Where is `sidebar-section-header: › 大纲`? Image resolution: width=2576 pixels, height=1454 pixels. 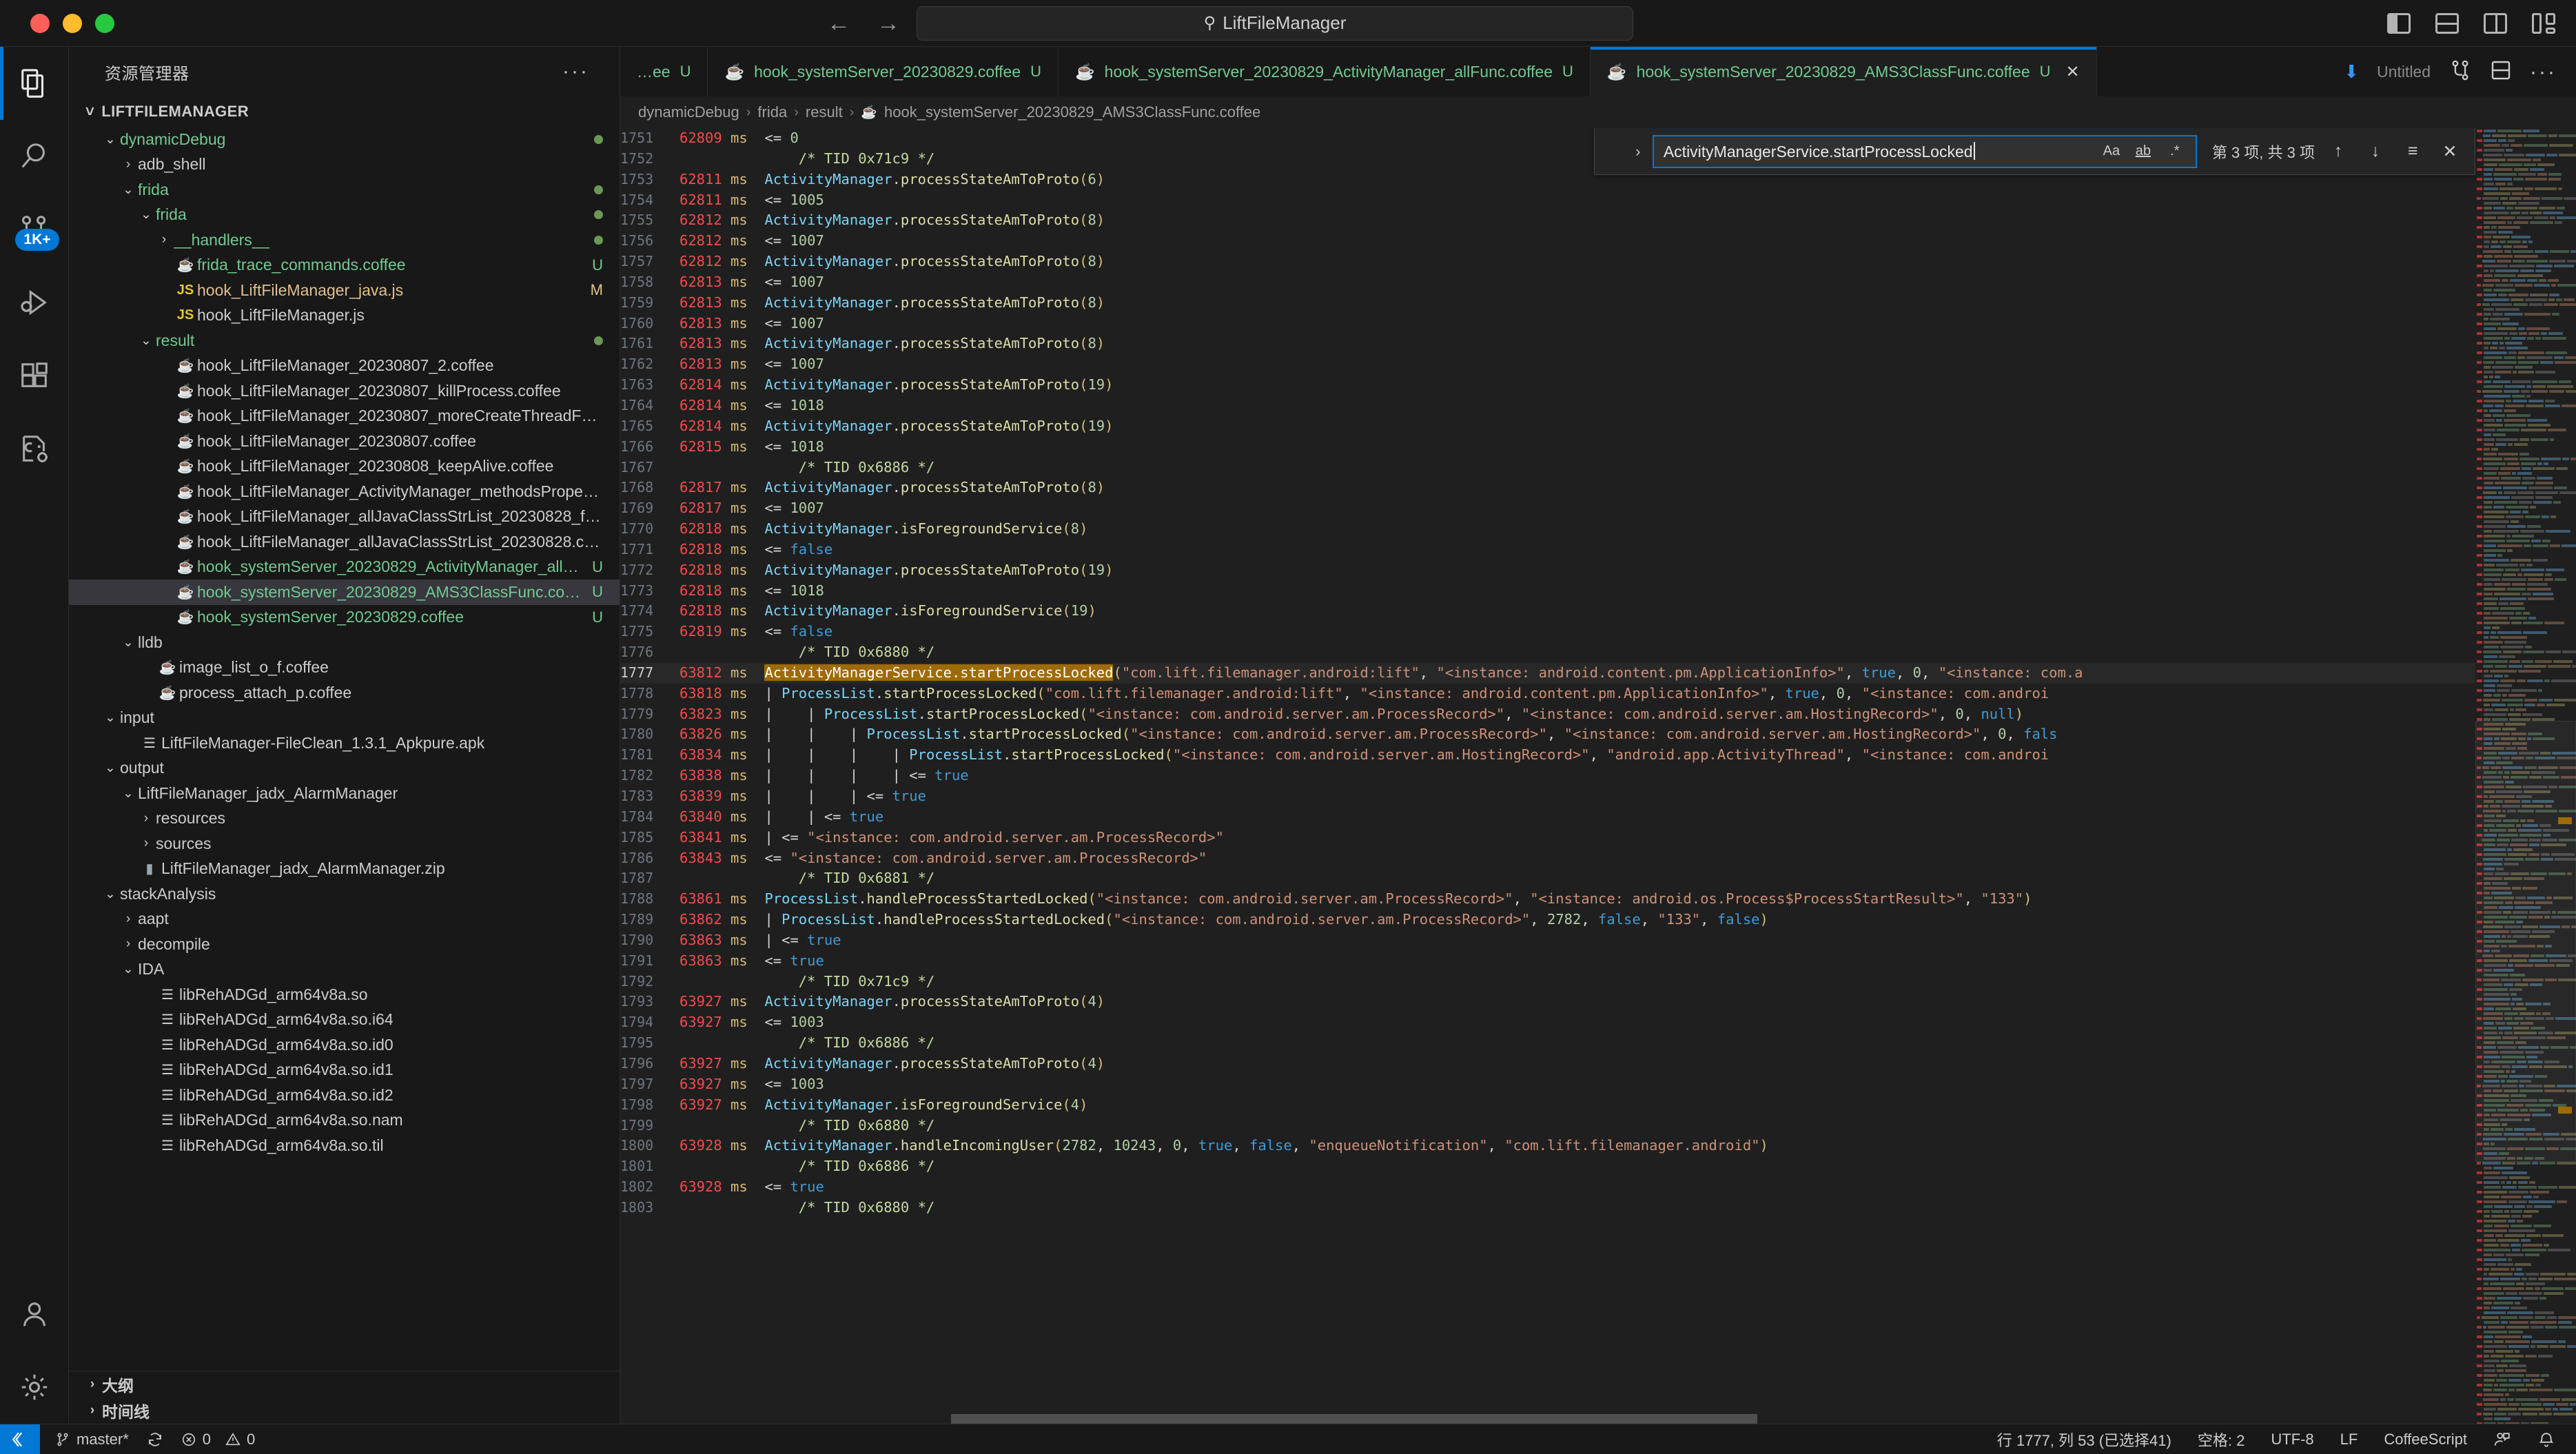
sidebar-section-header: › 大纲 is located at coordinates (344, 1384).